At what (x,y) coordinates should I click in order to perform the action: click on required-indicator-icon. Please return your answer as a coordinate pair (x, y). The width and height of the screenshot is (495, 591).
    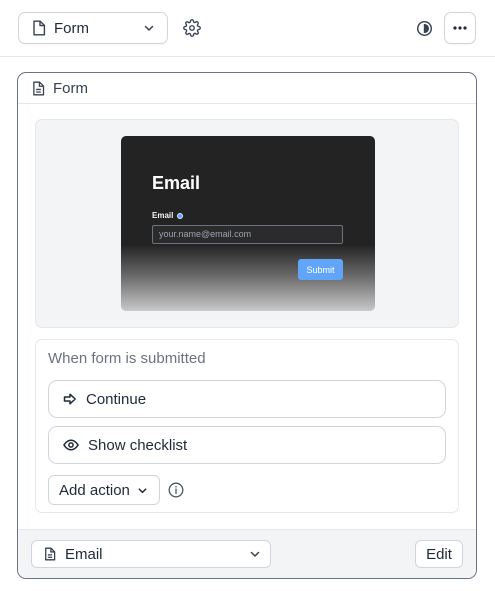
    Looking at the image, I should click on (180, 215).